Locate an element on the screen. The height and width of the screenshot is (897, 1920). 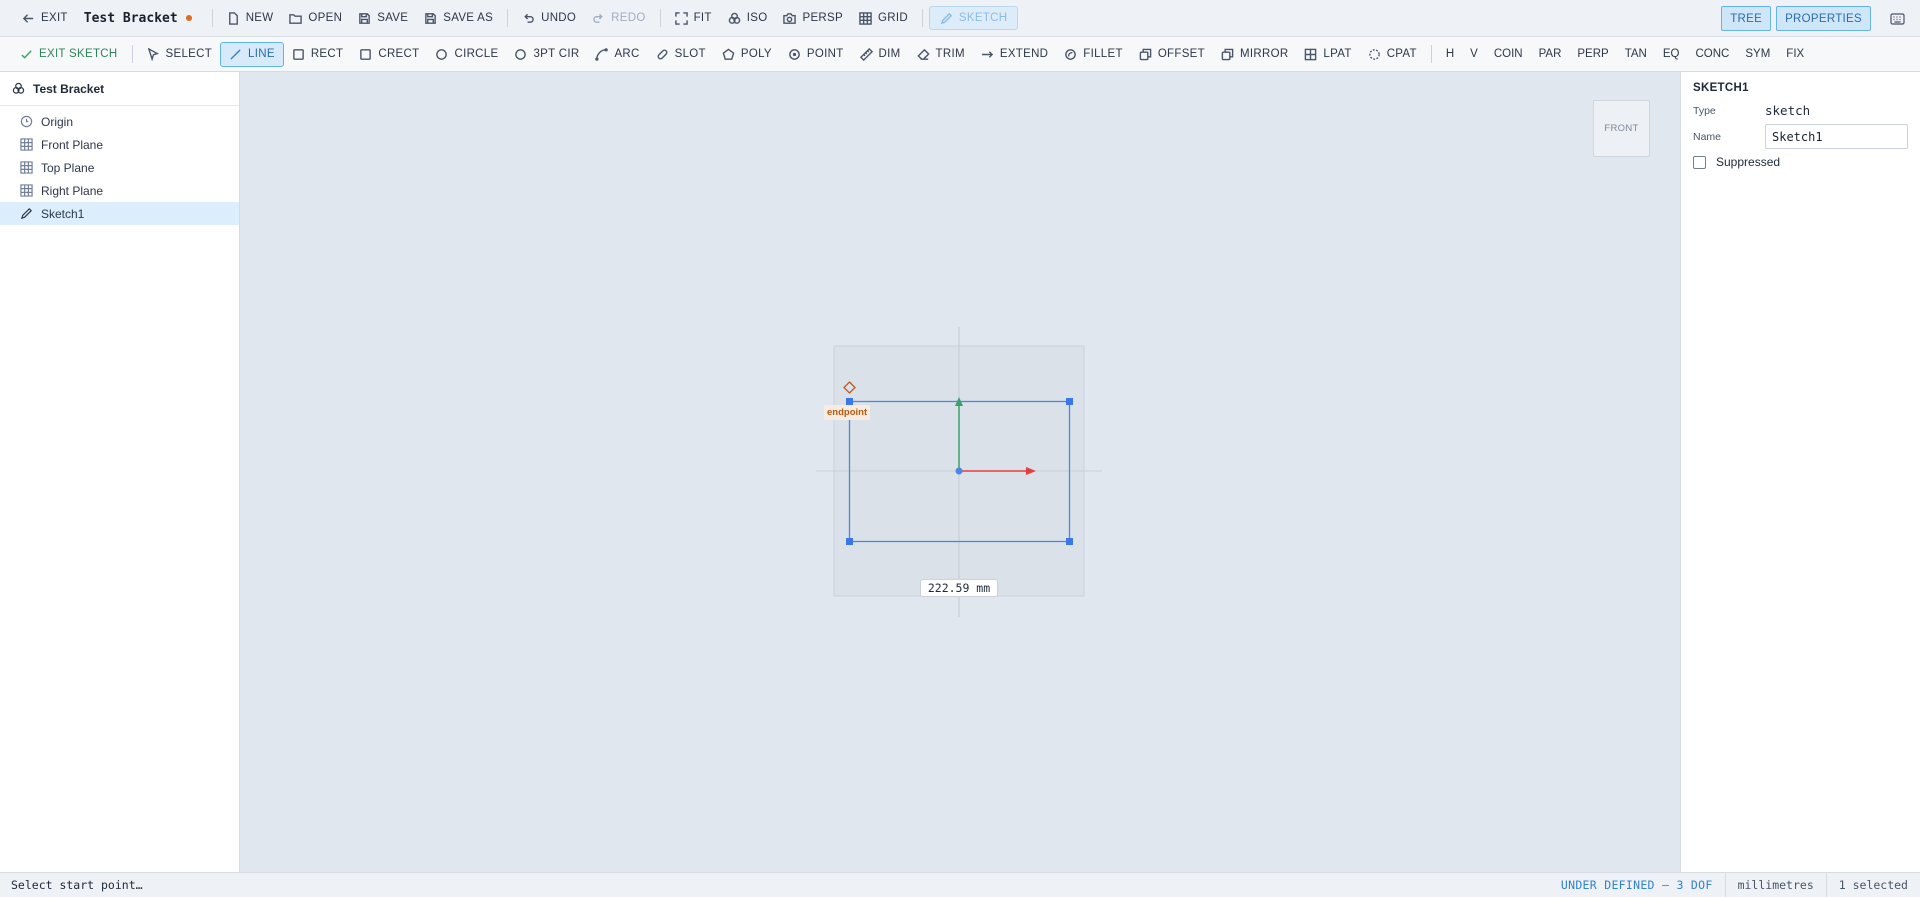
file-icon is located at coordinates (233, 18).